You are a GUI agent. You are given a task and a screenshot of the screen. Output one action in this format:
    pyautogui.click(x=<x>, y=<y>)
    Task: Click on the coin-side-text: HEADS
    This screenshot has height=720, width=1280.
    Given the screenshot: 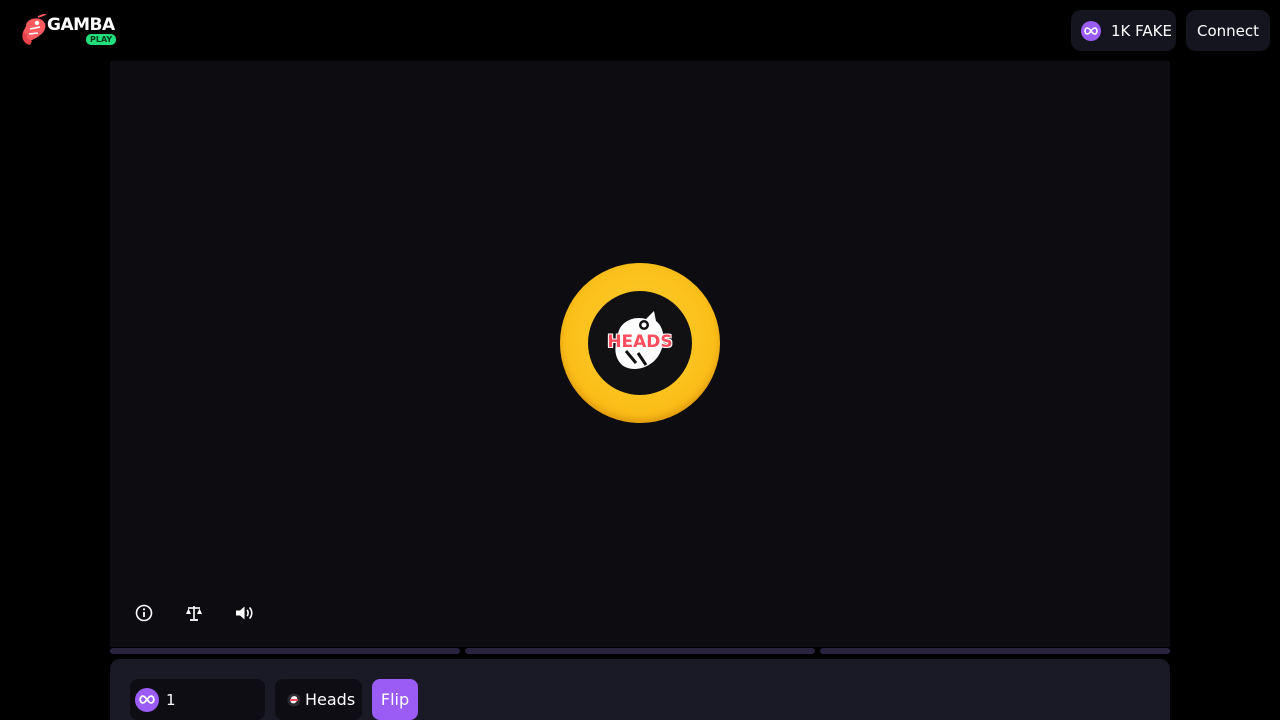 What is the action you would take?
    pyautogui.click(x=640, y=342)
    